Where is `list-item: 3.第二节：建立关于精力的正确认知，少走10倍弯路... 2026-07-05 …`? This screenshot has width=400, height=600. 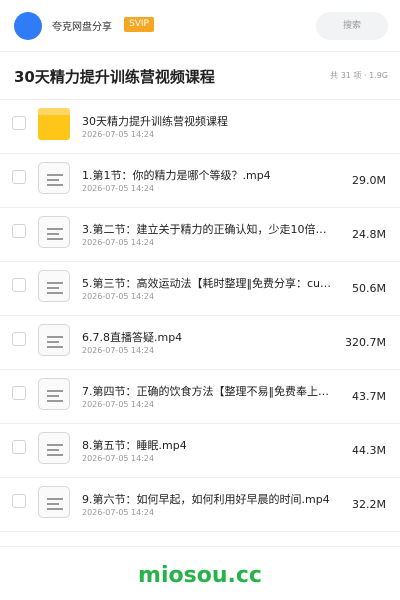 list-item: 3.第二节：建立关于精力的正确认知，少走10倍弯路... 2026-07-05 … is located at coordinates (200, 235).